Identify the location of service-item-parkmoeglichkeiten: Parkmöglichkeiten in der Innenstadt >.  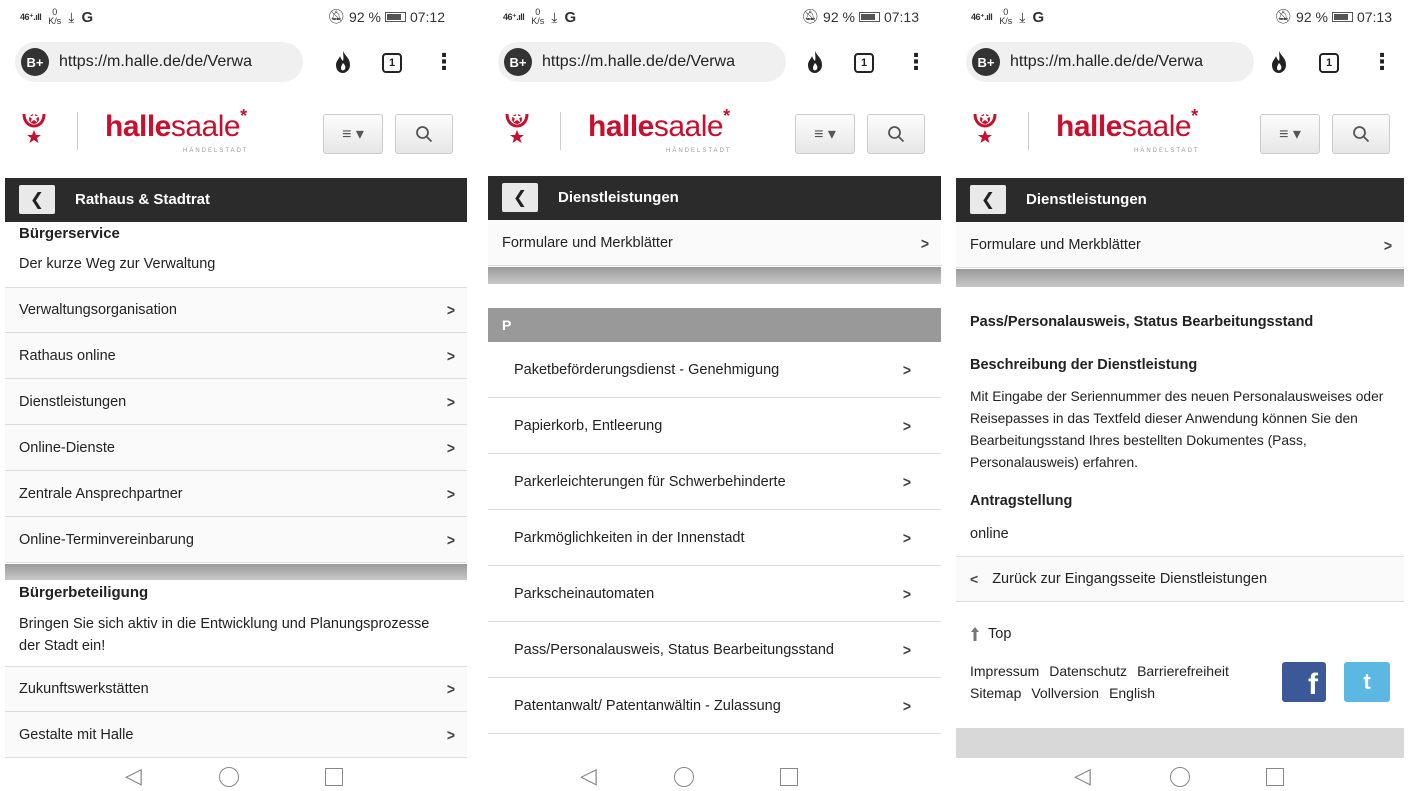
(714, 538).